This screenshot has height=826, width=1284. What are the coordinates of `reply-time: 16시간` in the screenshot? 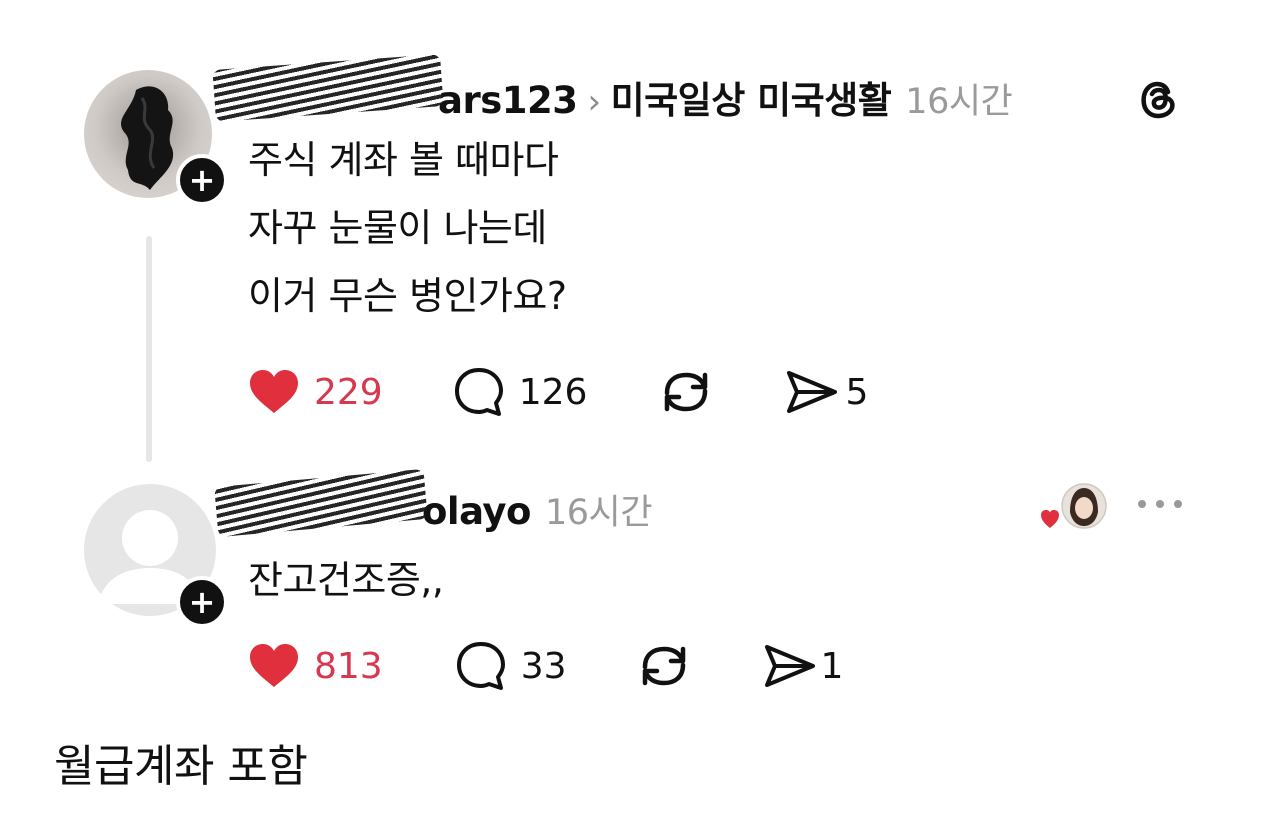 It's located at (598, 513).